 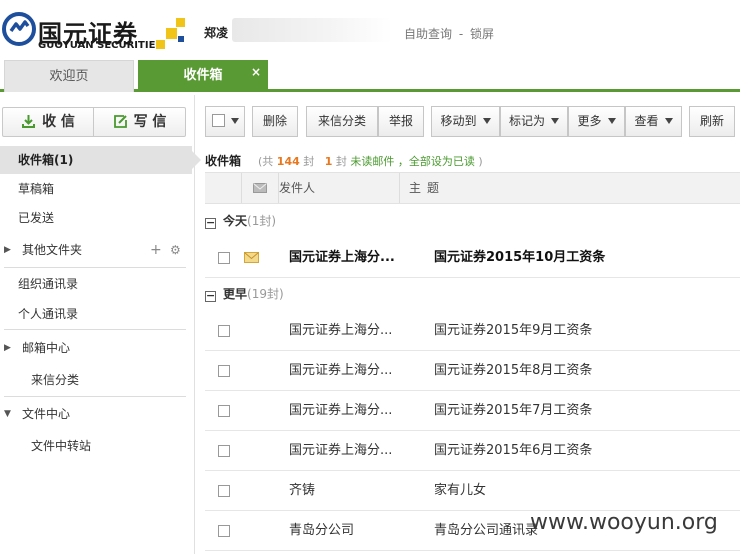 I want to click on redacted-name, so click(x=312, y=30).